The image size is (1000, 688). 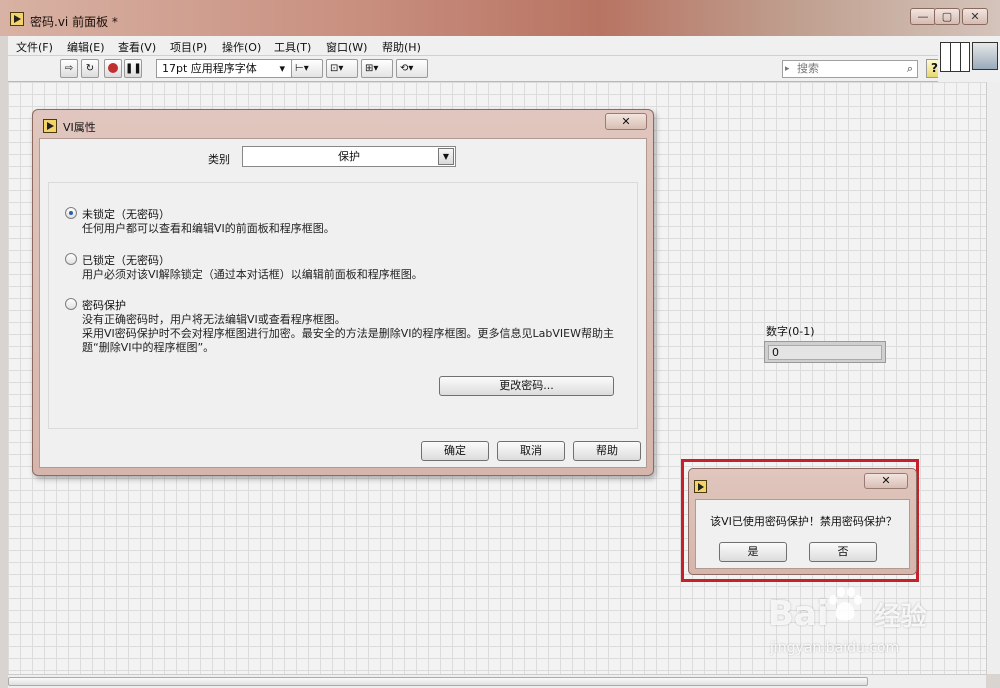 What do you see at coordinates (947, 16) in the screenshot?
I see `restore-button: ▢` at bounding box center [947, 16].